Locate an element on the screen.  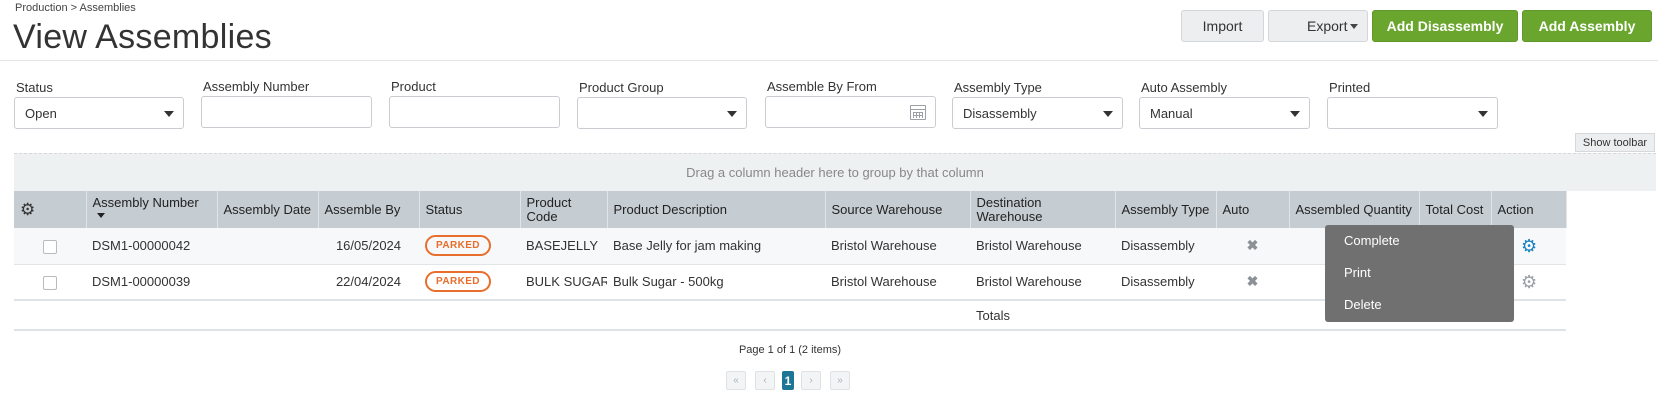
filter-status: Status Open is located at coordinates (99, 104).